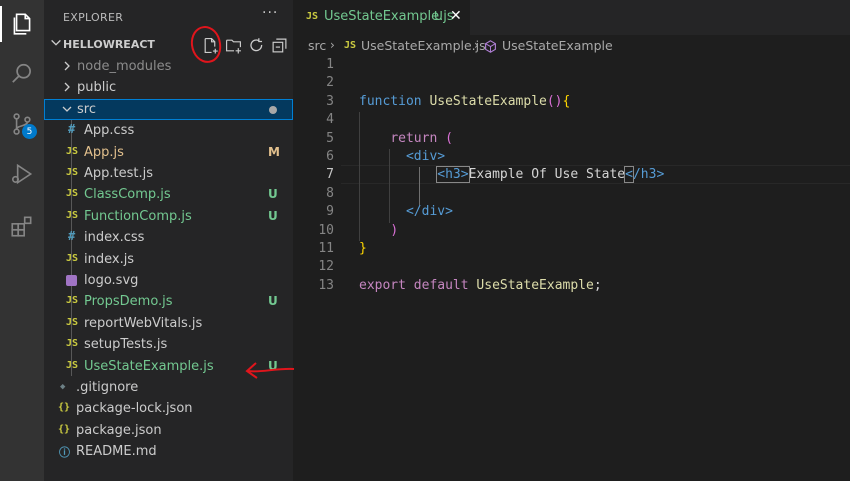  Describe the element at coordinates (111, 280) in the screenshot. I see `tree-label: logo.svg` at that location.